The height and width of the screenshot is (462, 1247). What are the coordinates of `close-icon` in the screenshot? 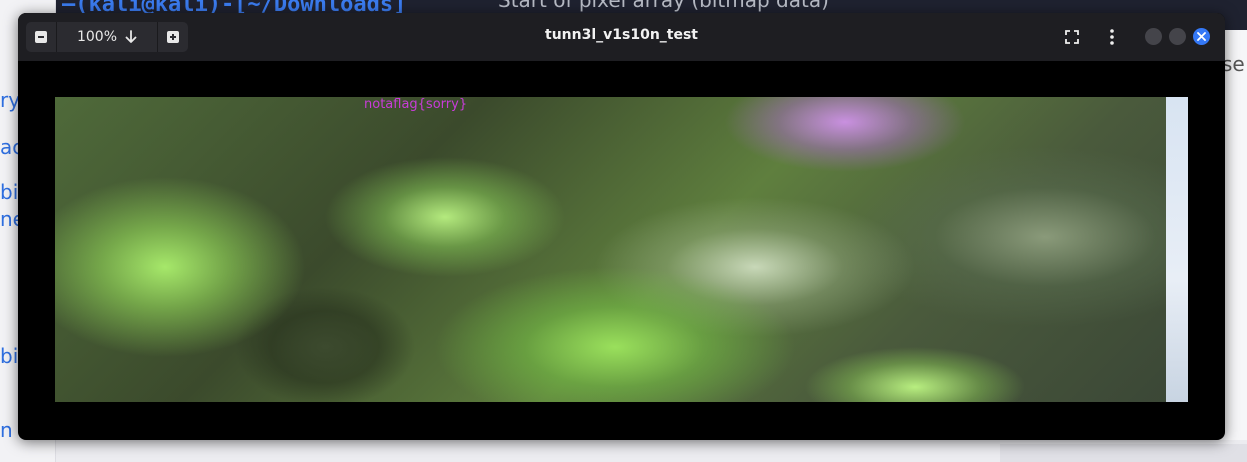 It's located at (1201, 36).